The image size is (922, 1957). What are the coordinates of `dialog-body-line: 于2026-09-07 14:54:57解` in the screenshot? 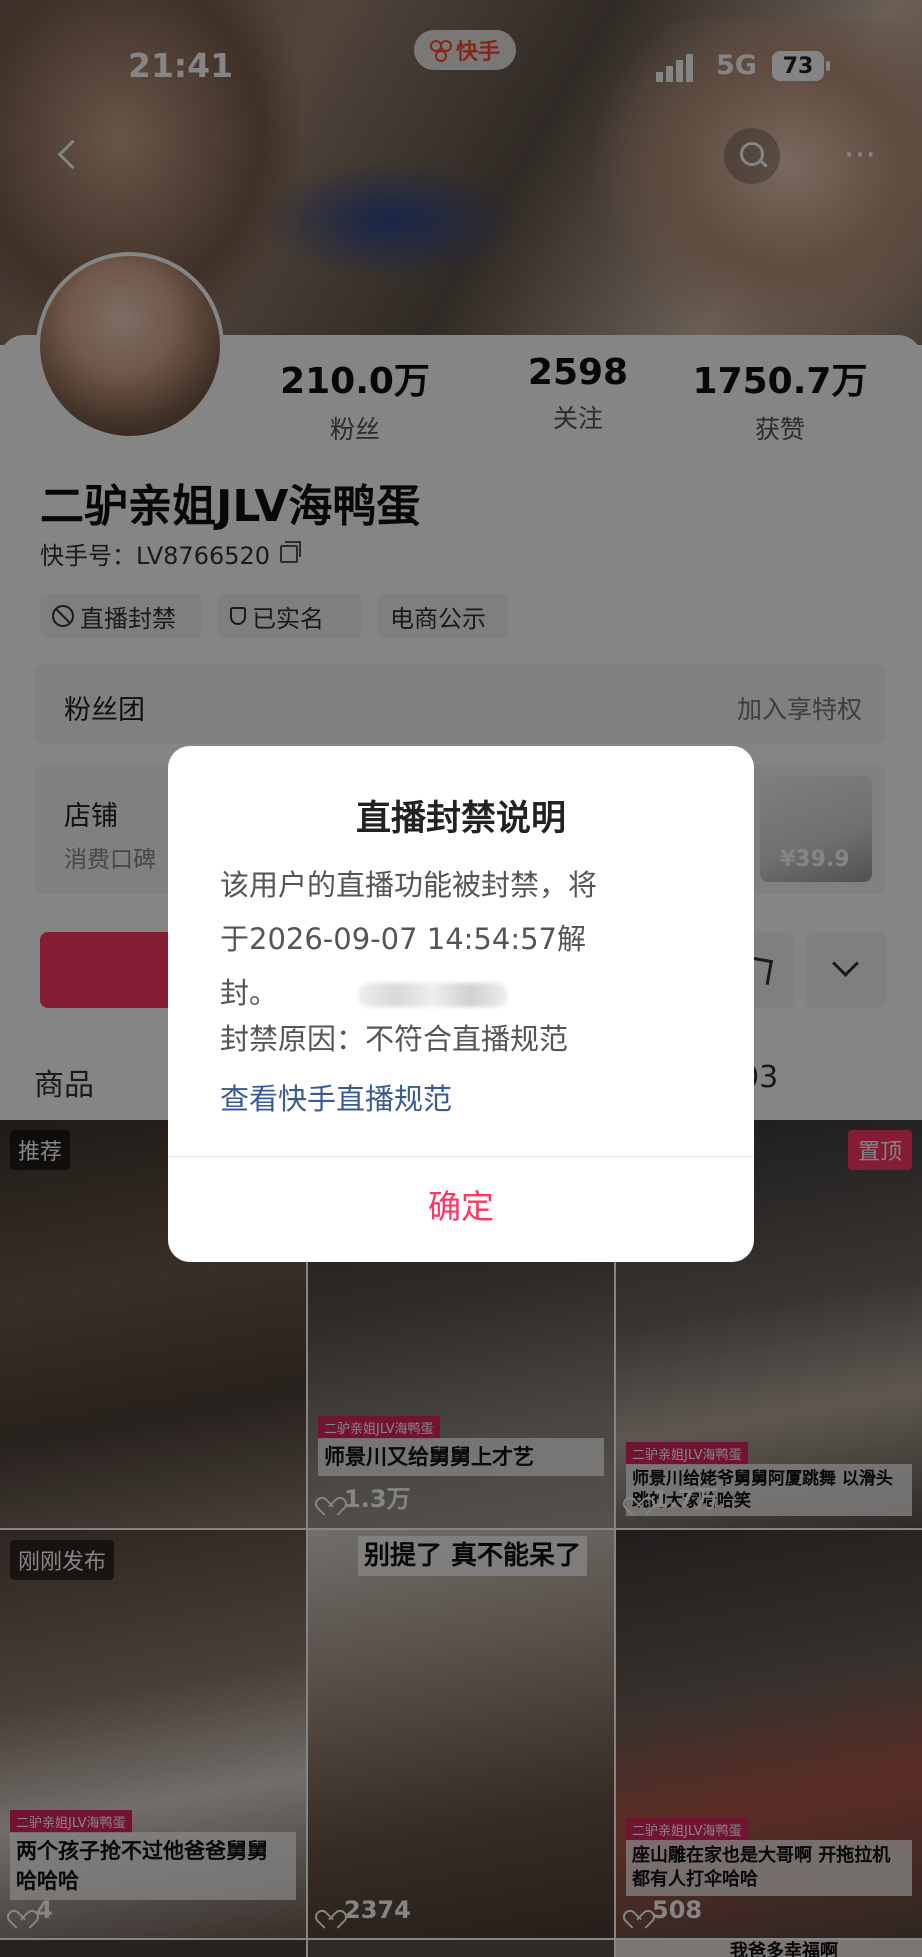 It's located at (403, 939).